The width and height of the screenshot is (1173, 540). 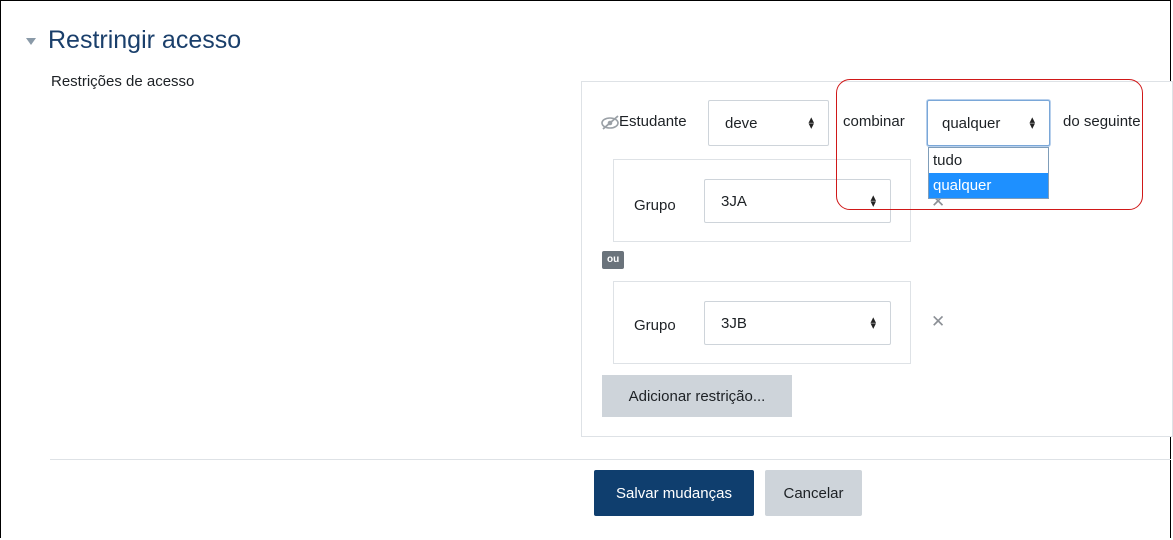 I want to click on remove-condition-icon: ✕, so click(x=938, y=322).